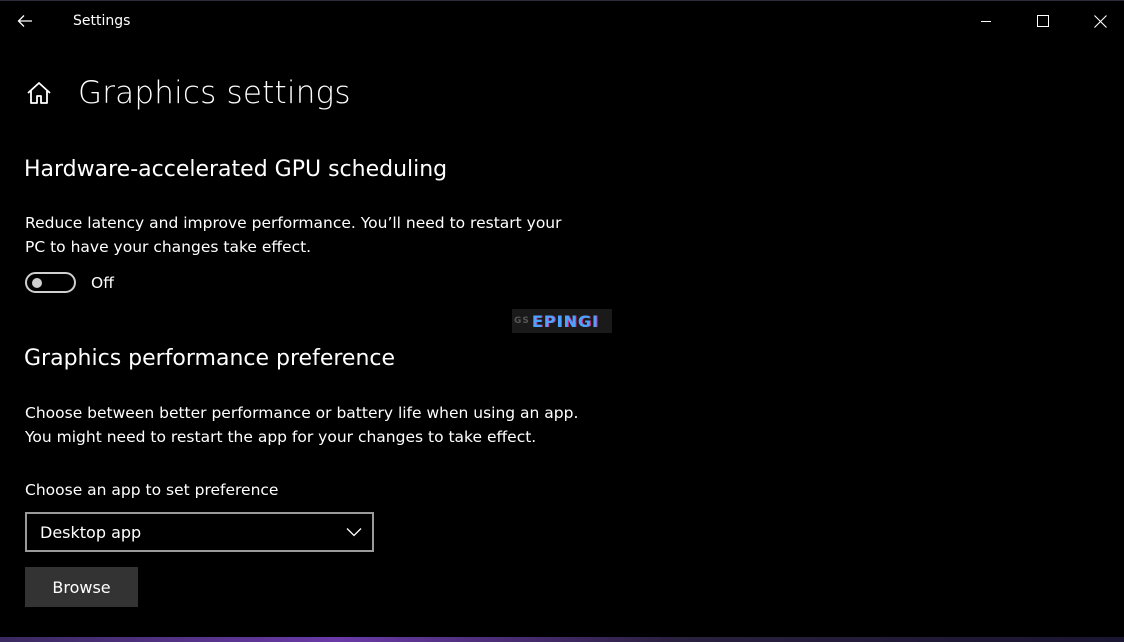 The image size is (1124, 642). What do you see at coordinates (152, 490) in the screenshot?
I see `choose-app-label: Choose an app to set preference` at bounding box center [152, 490].